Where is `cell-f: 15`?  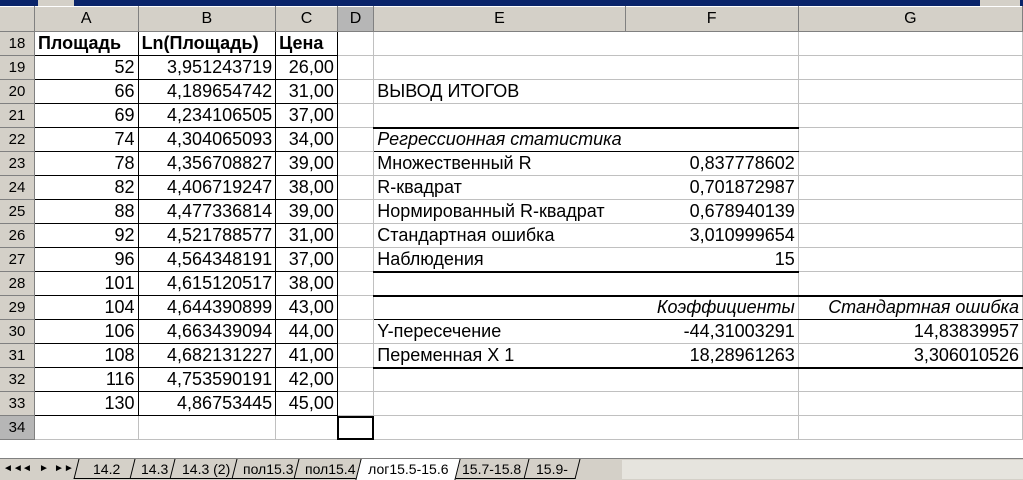 cell-f: 15 is located at coordinates (712, 260).